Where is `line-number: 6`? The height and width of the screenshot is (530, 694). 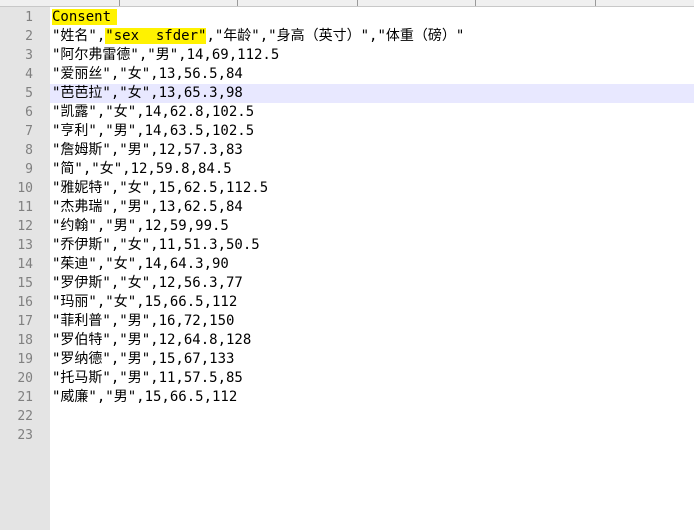 line-number: 6 is located at coordinates (29, 112).